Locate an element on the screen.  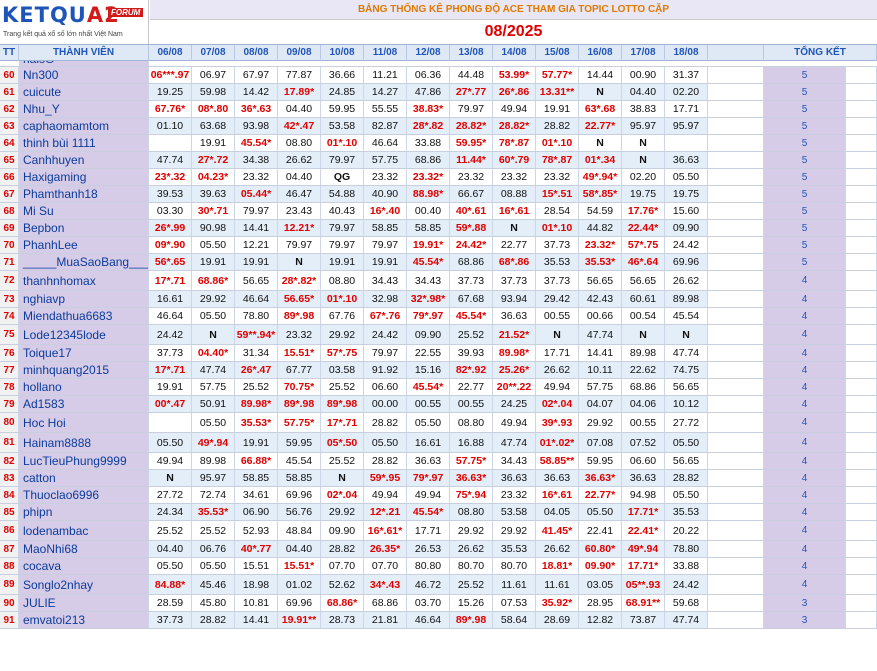
member-name: nalsG is located at coordinates (84, 63).